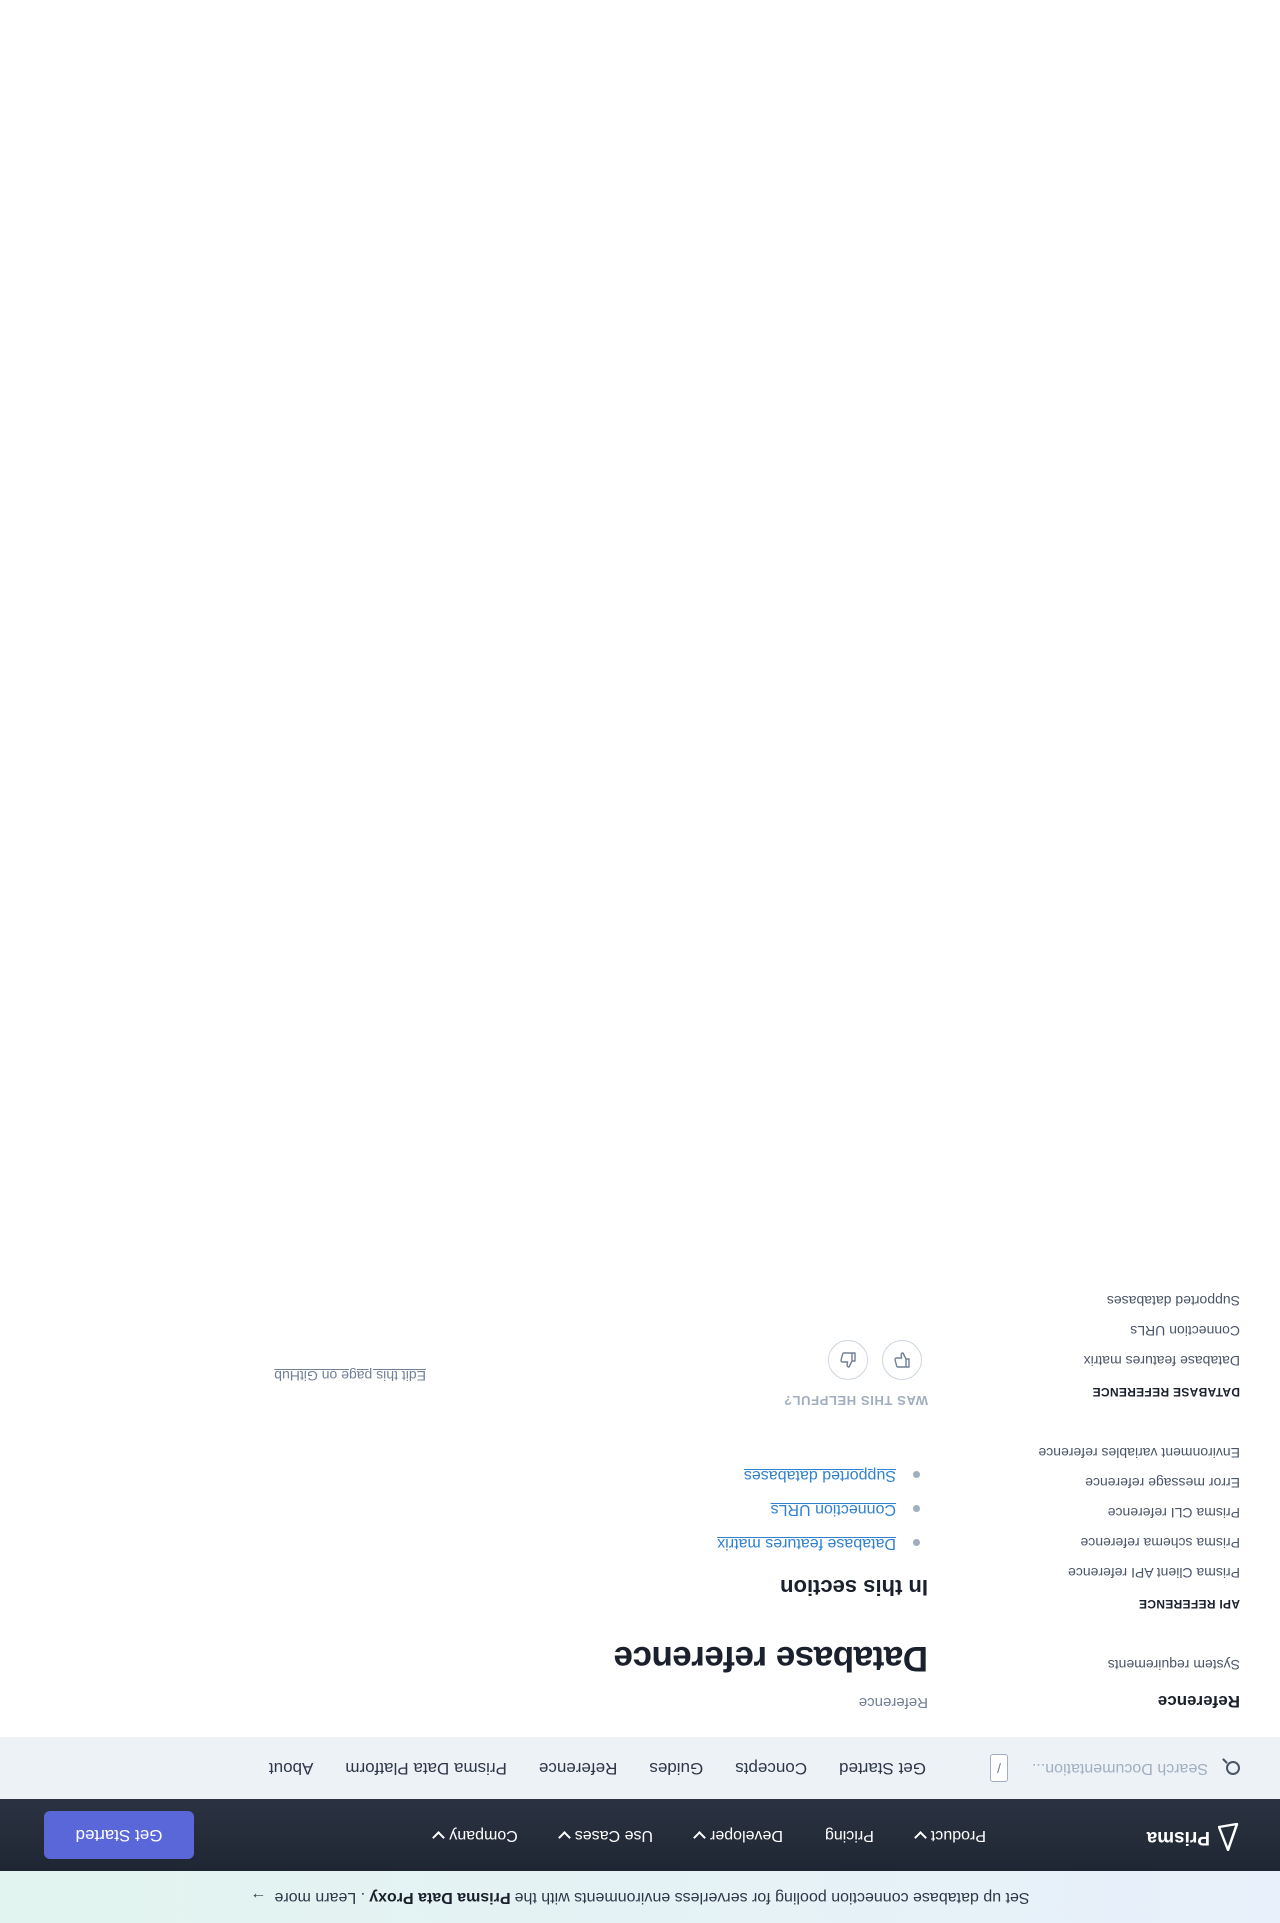 The height and width of the screenshot is (1923, 1280). Describe the element at coordinates (1110, 1543) in the screenshot. I see `sidebar-item-schema: Prisma schema reference` at that location.